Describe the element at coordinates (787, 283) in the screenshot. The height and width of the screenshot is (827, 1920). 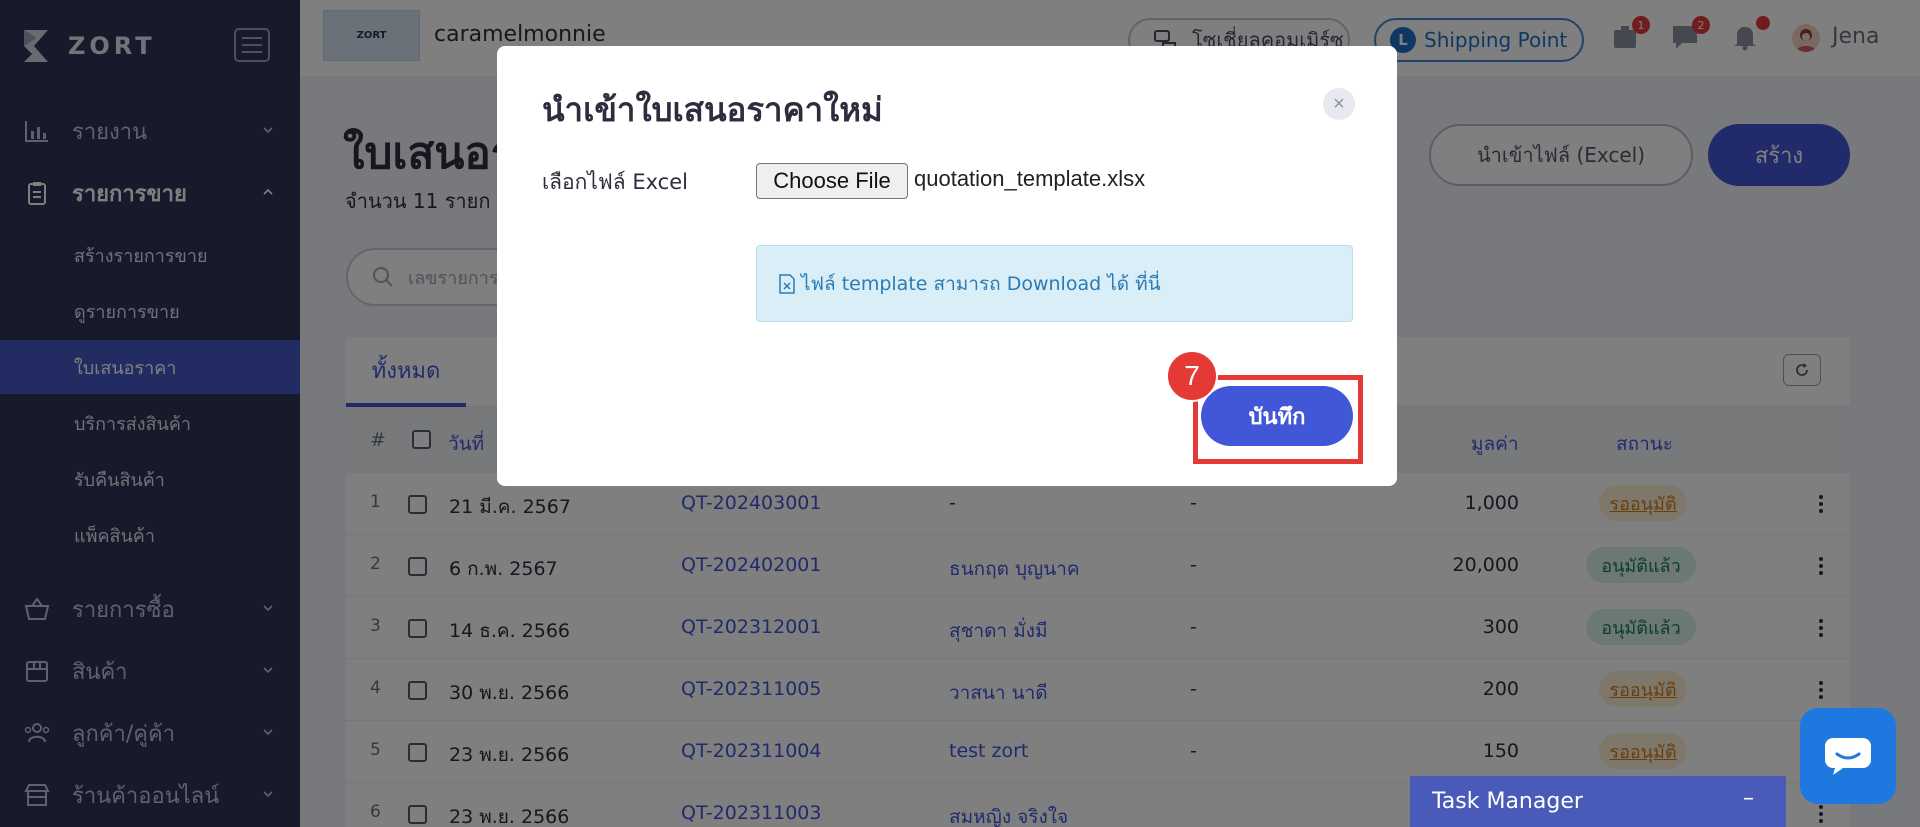
I see `excel-file-icon` at that location.